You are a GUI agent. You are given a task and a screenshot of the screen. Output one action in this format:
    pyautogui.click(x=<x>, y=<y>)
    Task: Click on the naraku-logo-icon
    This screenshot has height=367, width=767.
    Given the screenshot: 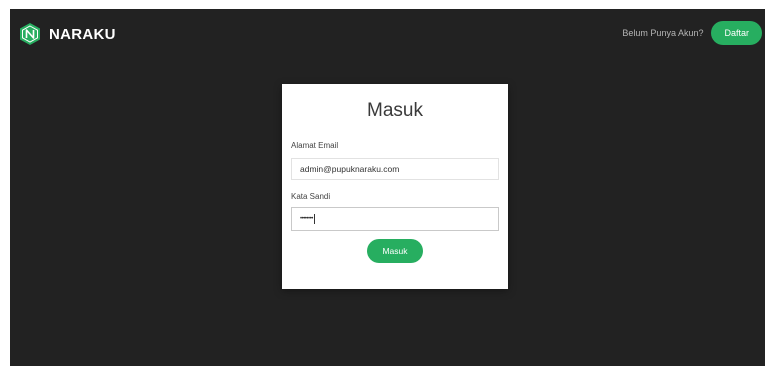 What is the action you would take?
    pyautogui.click(x=30, y=34)
    